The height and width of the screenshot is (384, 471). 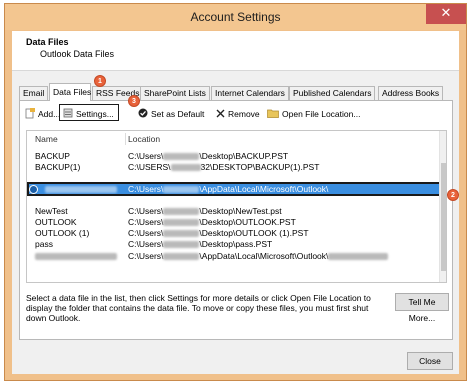 I want to click on header-title: Data Files, so click(x=47, y=42).